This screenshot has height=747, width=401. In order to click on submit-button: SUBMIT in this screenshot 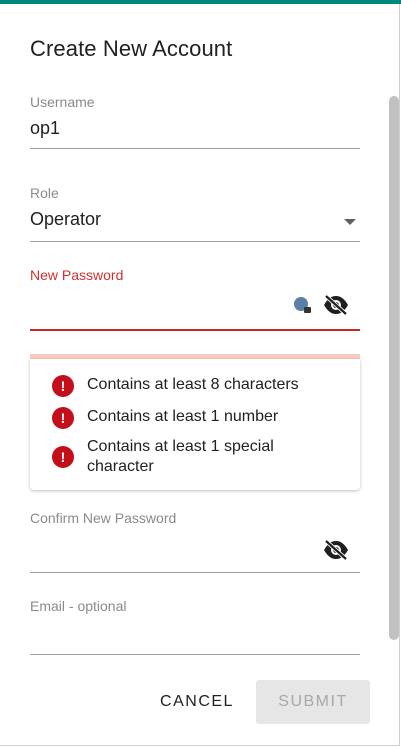, I will do `click(313, 702)`.